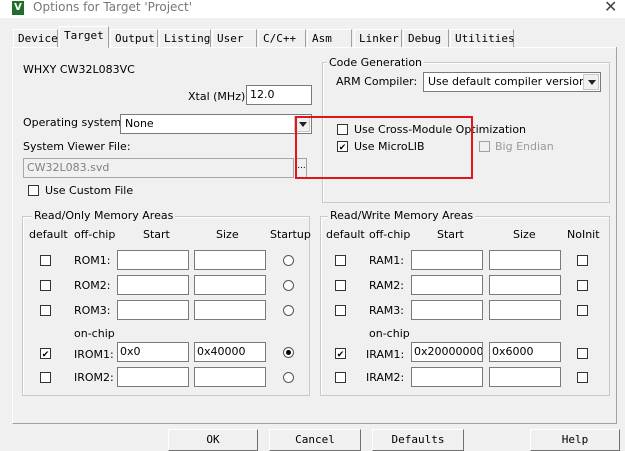 The height and width of the screenshot is (451, 625). I want to click on irom2-label: IROM2:, so click(94, 377).